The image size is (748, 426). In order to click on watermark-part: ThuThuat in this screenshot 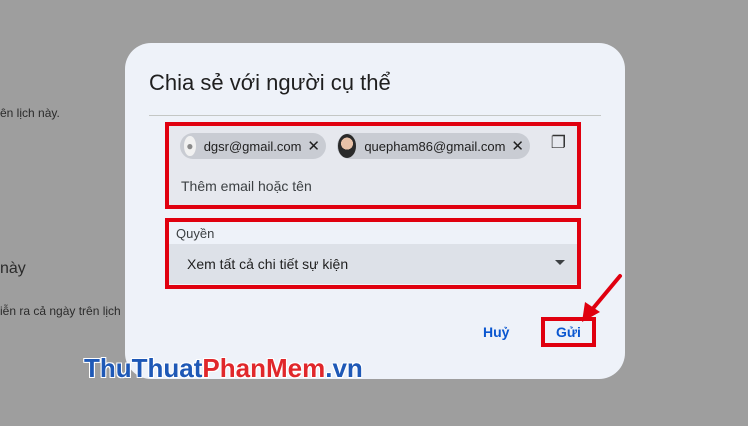, I will do `click(143, 368)`.